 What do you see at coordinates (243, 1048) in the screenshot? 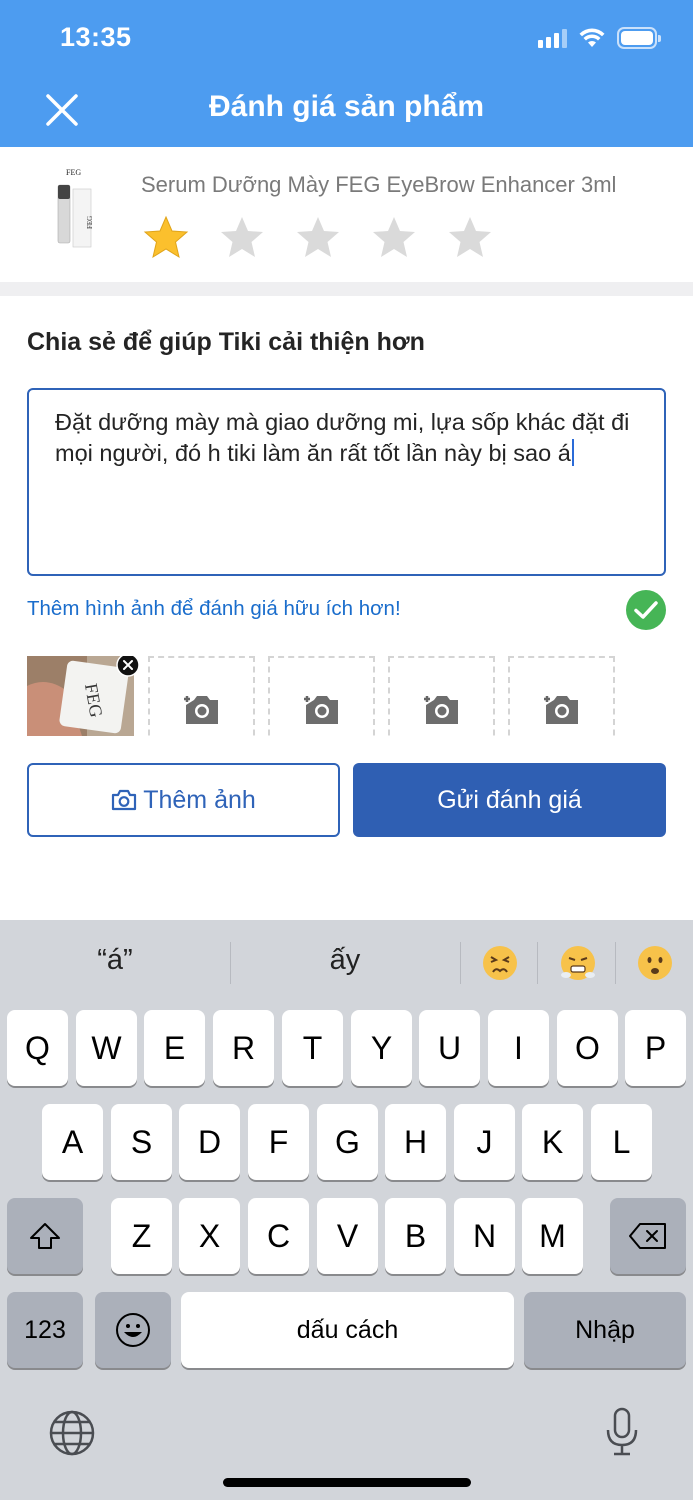
I see `key-r: R` at bounding box center [243, 1048].